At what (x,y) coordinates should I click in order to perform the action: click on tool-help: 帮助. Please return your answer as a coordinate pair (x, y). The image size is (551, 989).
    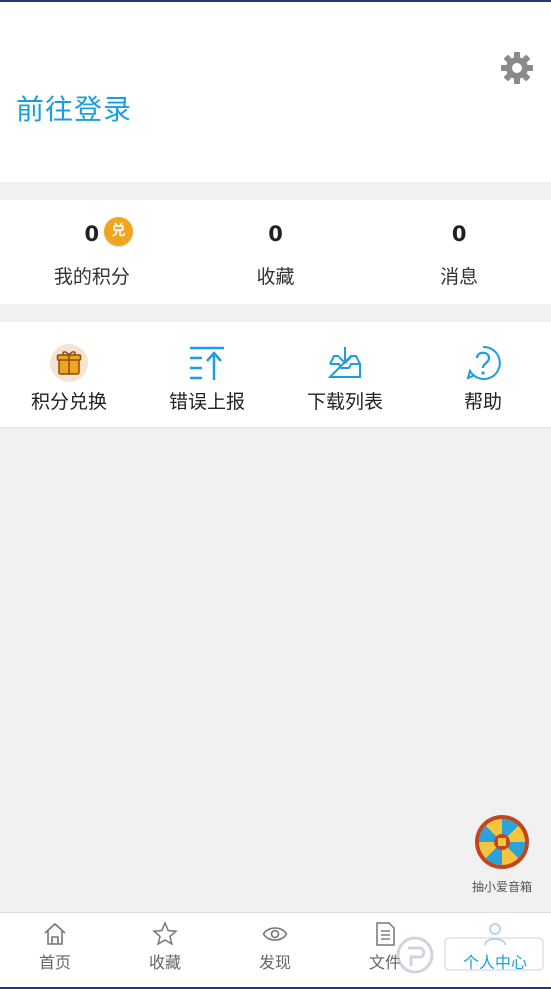
    Looking at the image, I should click on (482, 375).